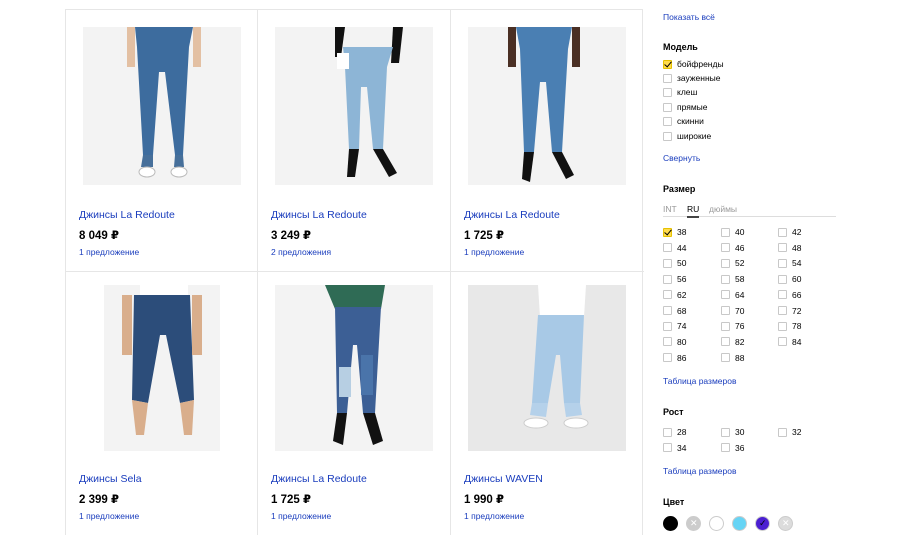 This screenshot has height=535, width=920. What do you see at coordinates (732, 358) in the screenshot?
I see `size-option-88: 88` at bounding box center [732, 358].